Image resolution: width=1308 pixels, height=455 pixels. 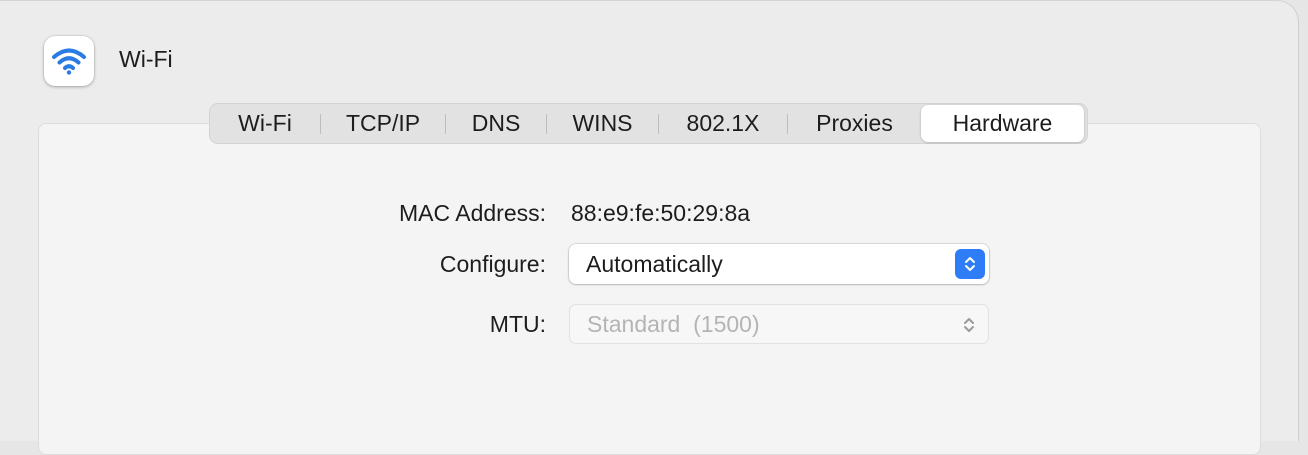 I want to click on tab-dns: DNS, so click(x=496, y=123).